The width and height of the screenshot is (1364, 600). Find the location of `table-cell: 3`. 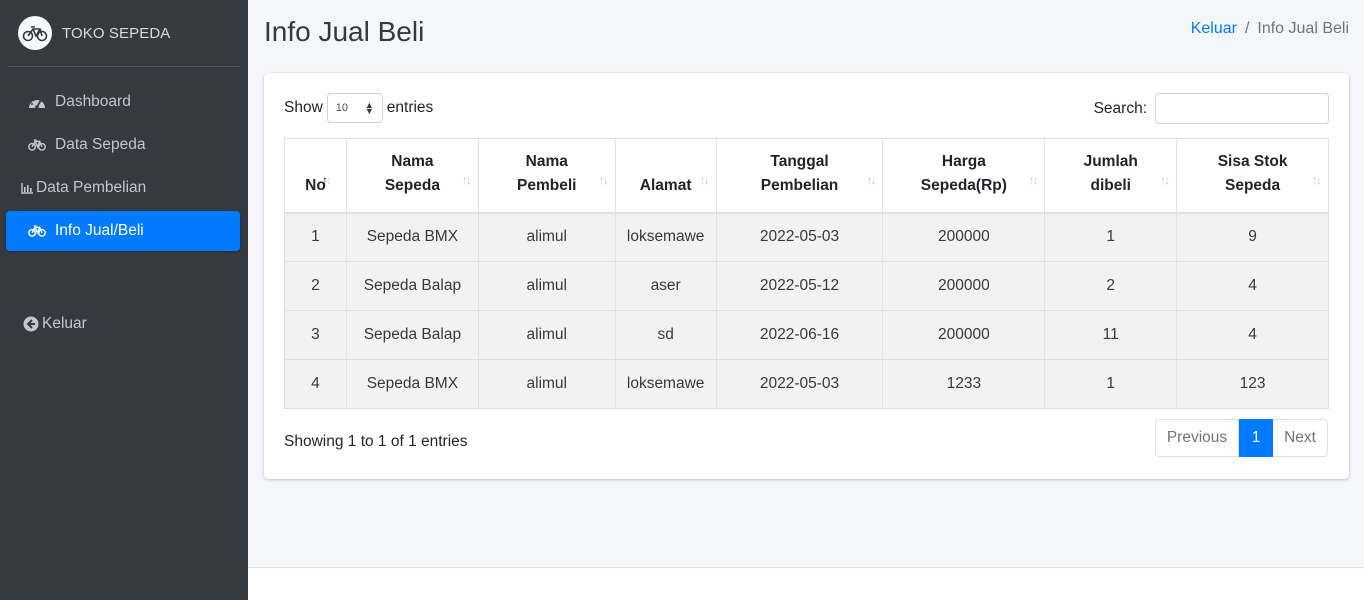

table-cell: 3 is located at coordinates (315, 335).